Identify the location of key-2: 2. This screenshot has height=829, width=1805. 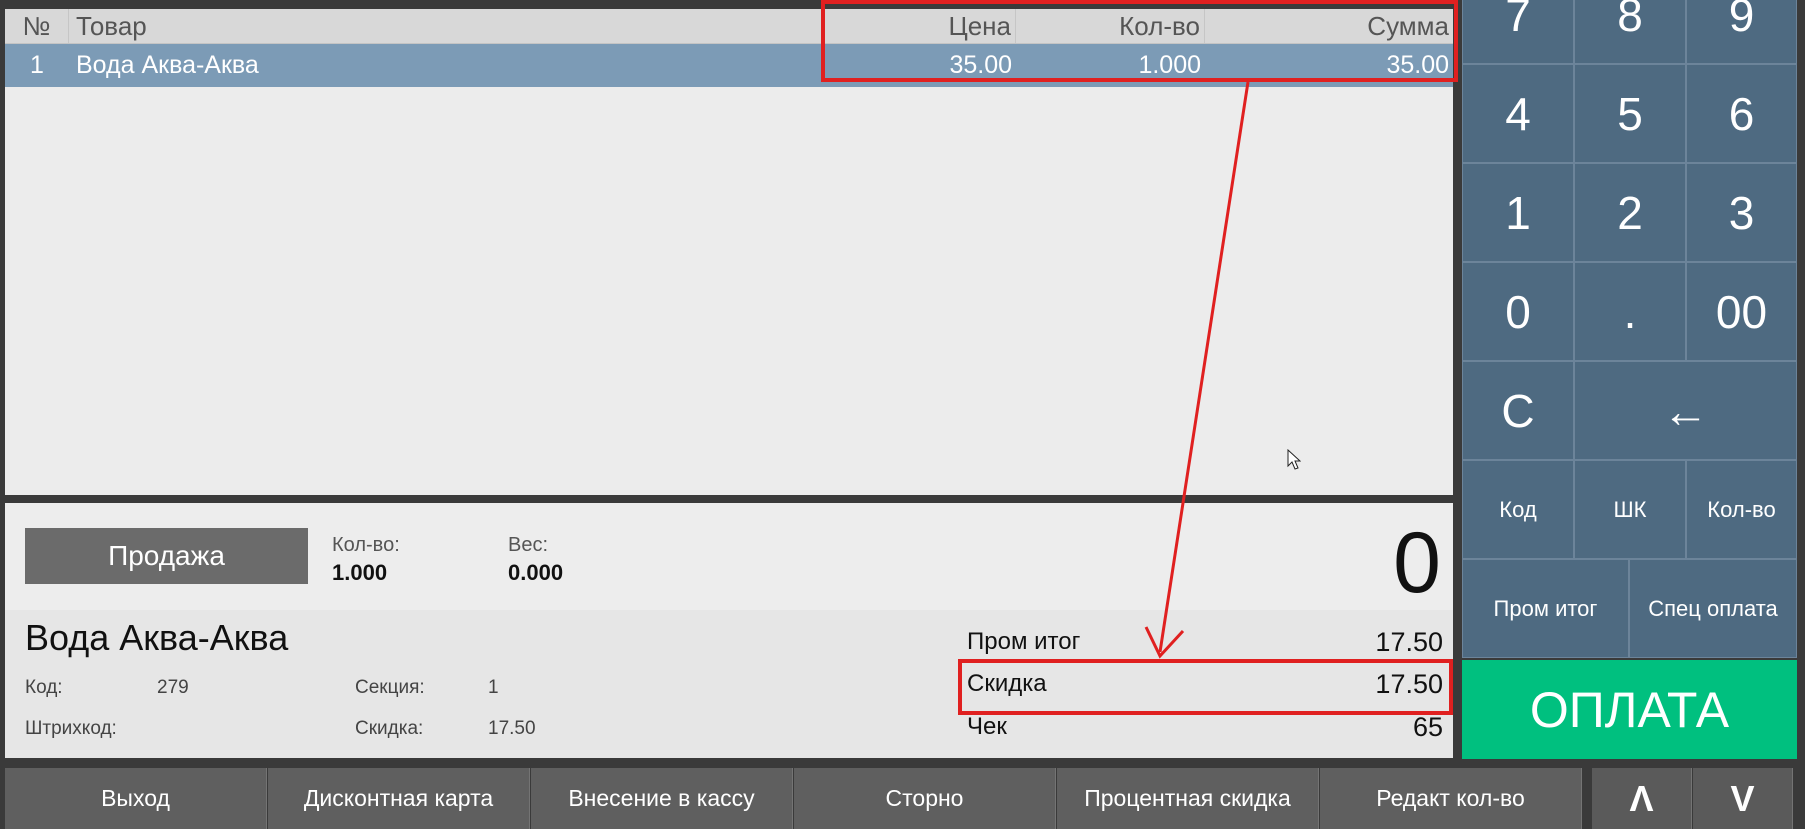
(1630, 212).